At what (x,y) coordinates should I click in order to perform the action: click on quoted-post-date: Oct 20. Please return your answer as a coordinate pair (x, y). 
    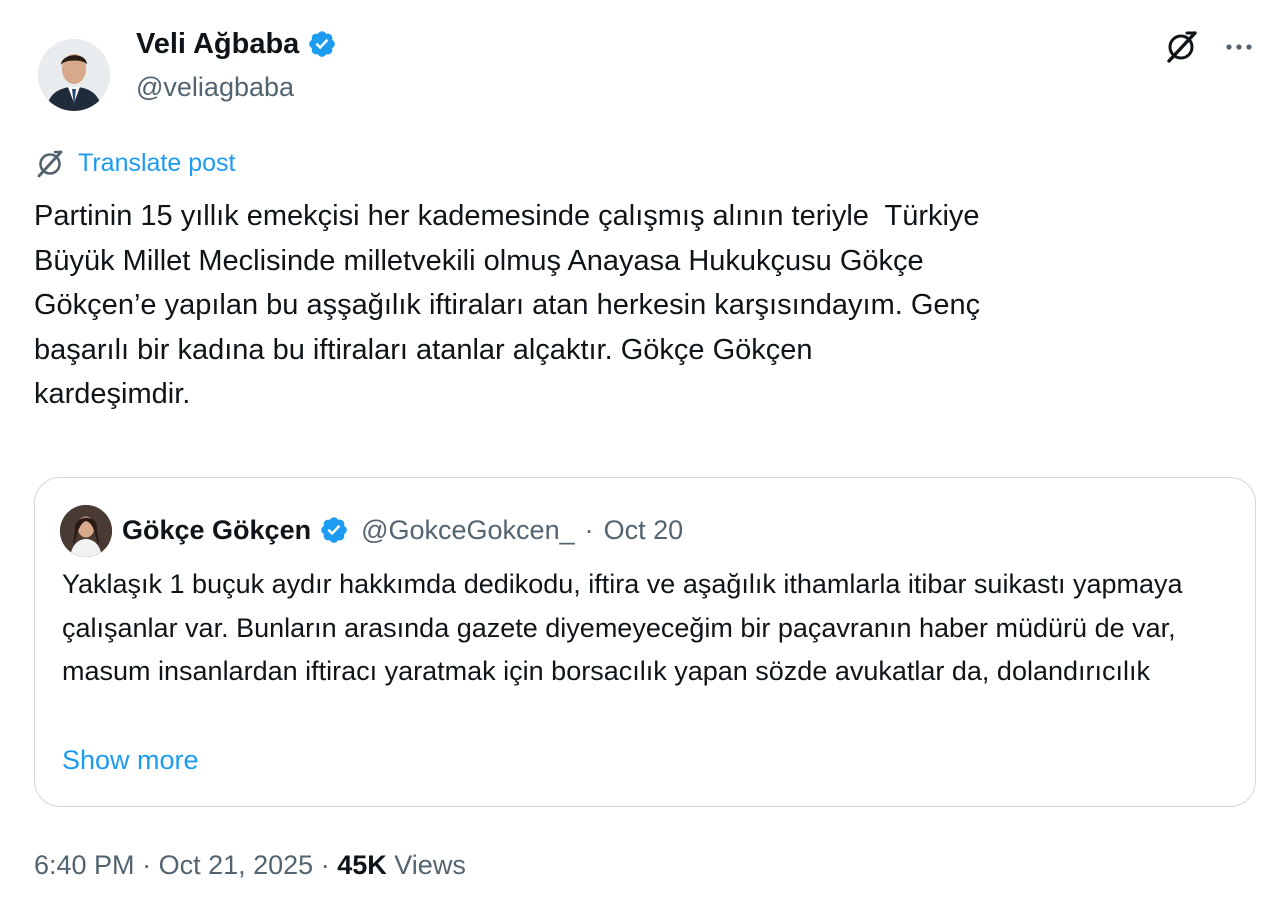
    Looking at the image, I should click on (644, 530).